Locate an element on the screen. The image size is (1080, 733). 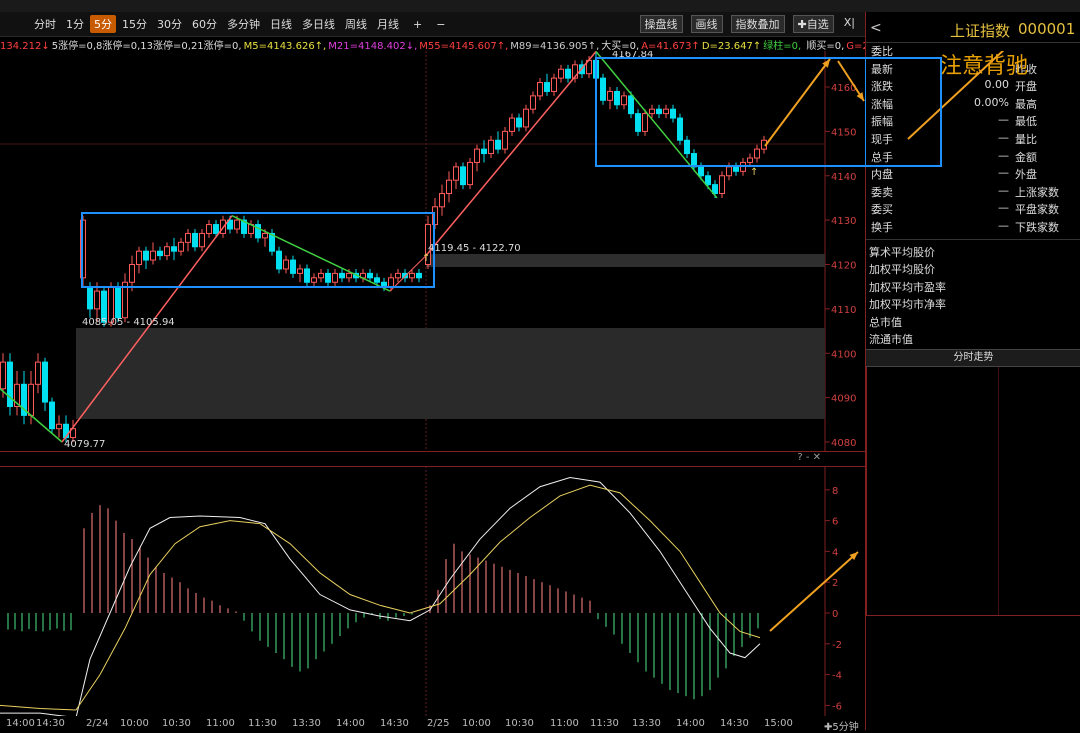
time-unit-button: ✚5分钟 is located at coordinates (841, 725).